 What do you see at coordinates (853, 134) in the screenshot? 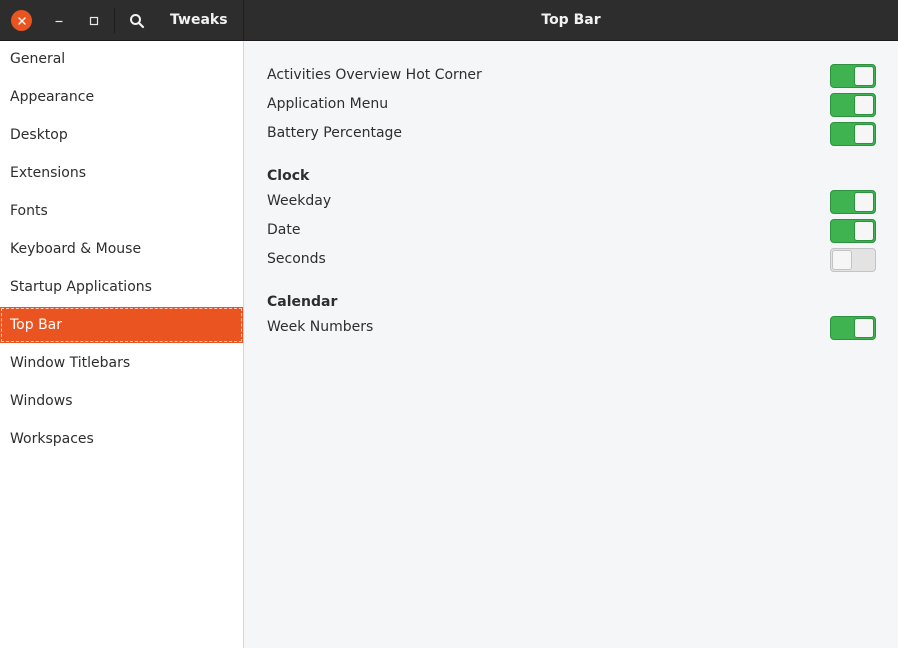
I see `battery-percentage-switch` at bounding box center [853, 134].